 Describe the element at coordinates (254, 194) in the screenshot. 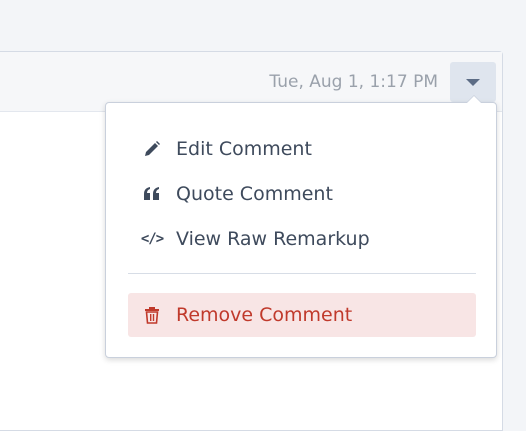

I see `quote-comment-label: Quote Comment` at that location.